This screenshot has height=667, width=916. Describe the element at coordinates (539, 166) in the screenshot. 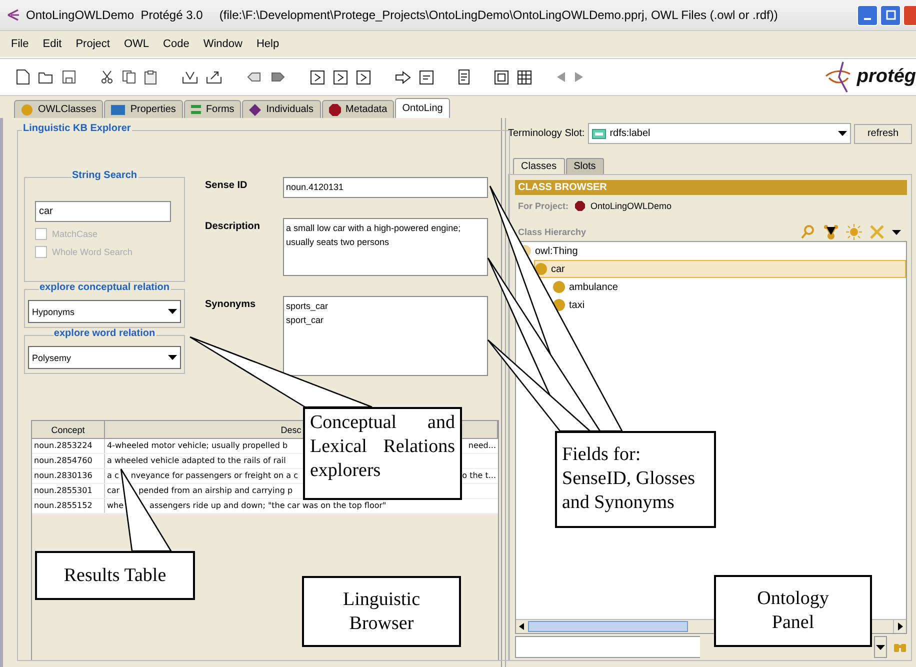

I see `tab: Classes` at that location.